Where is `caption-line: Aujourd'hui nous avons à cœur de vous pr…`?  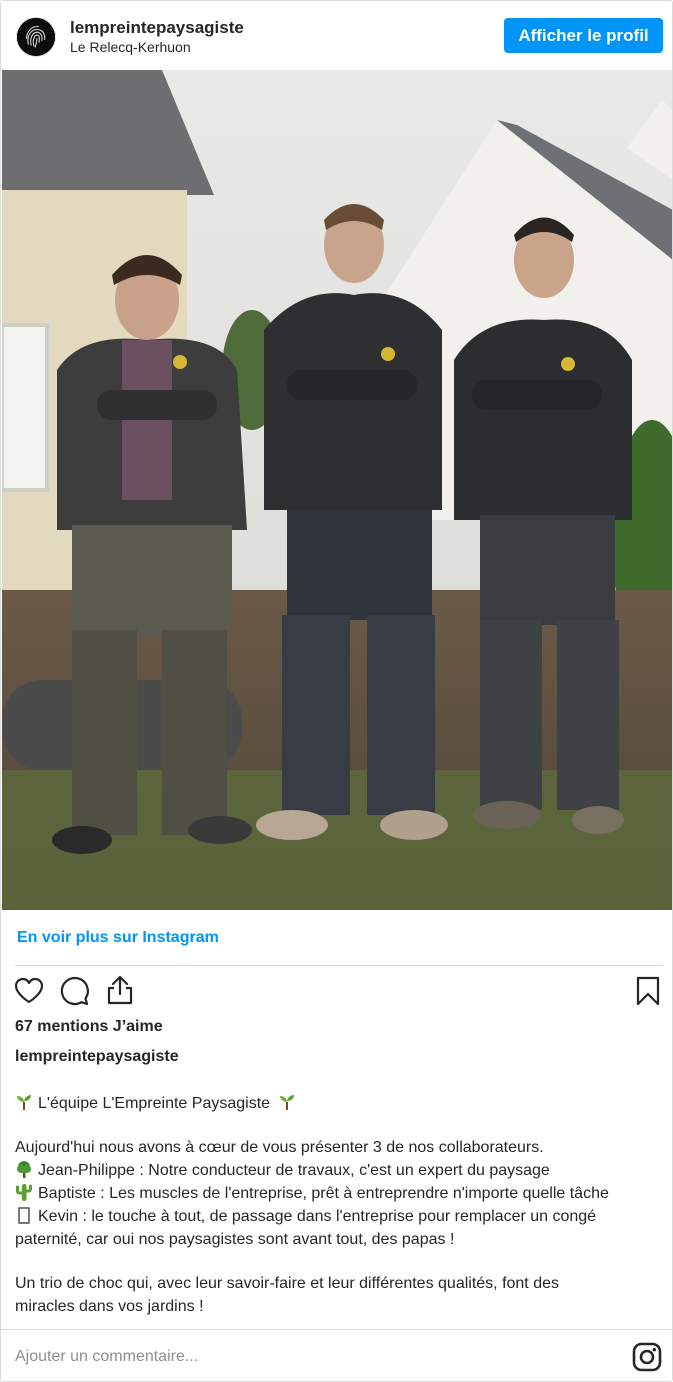 caption-line: Aujourd'hui nous avons à cœur de vous pr… is located at coordinates (279, 1147).